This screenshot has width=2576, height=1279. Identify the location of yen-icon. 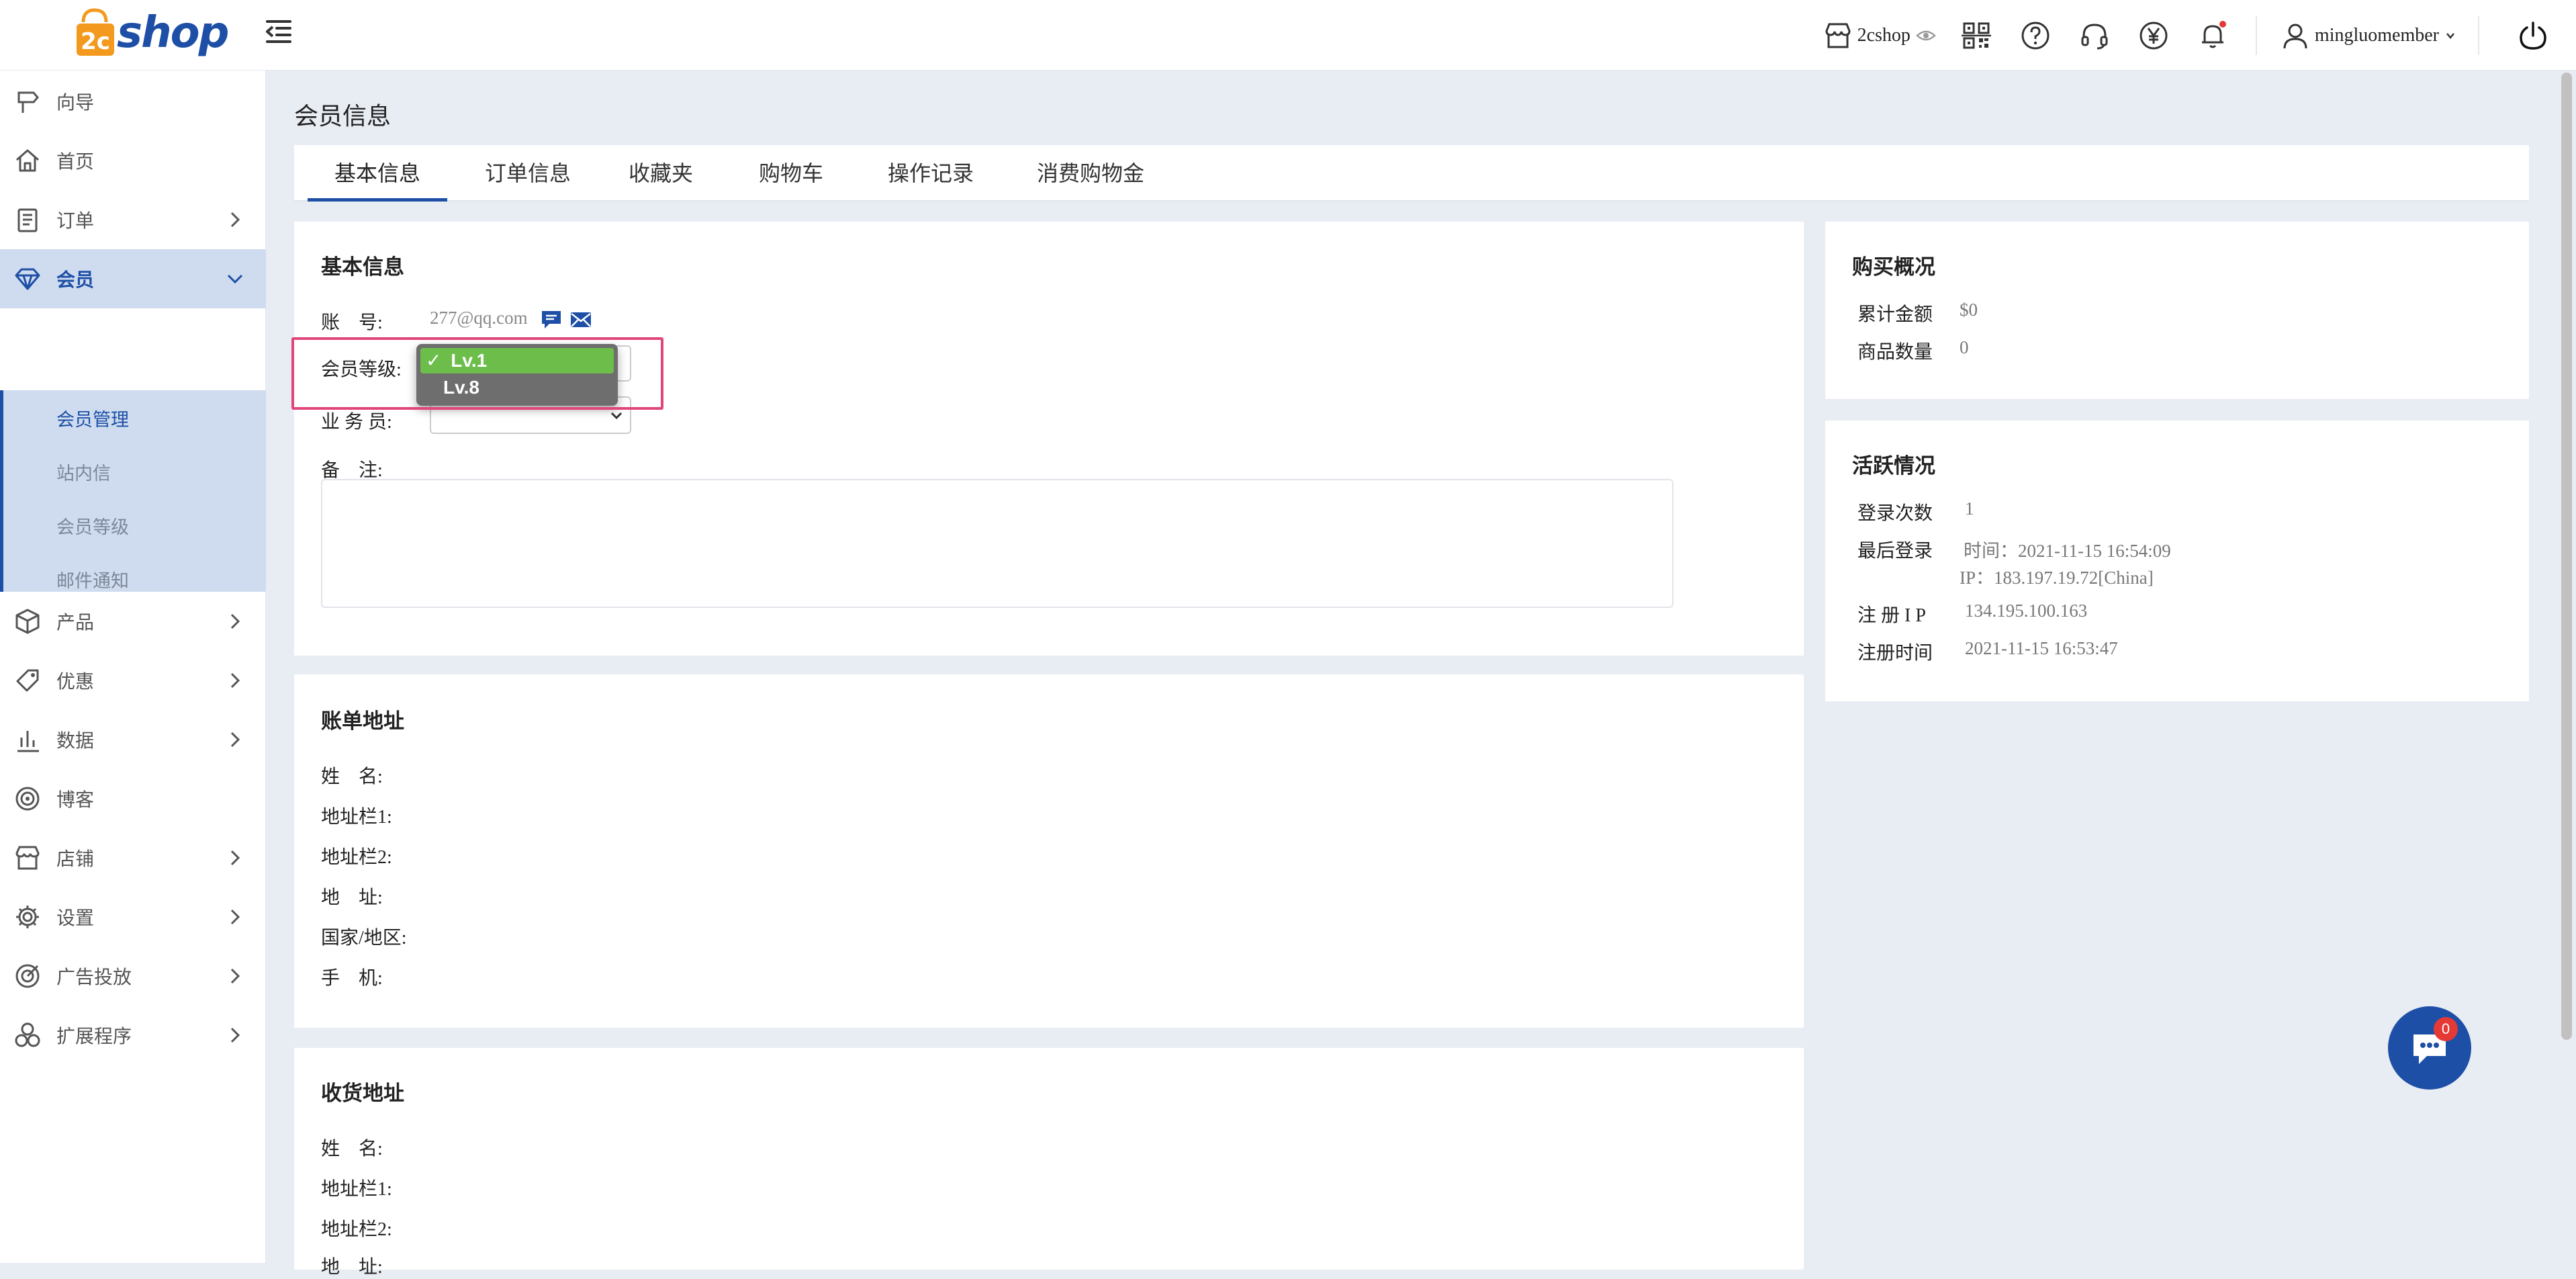
(2153, 35).